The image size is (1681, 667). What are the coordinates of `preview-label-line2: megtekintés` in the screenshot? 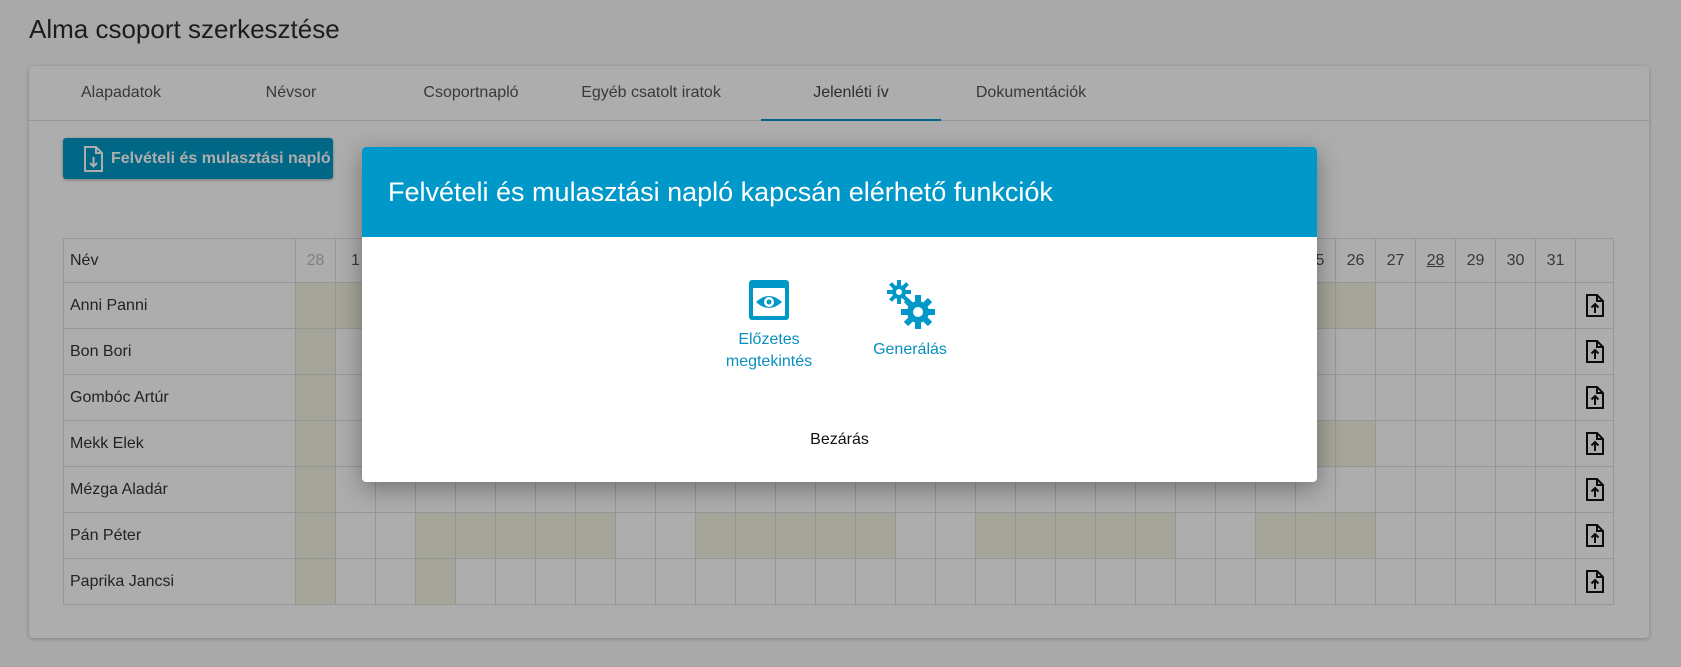 It's located at (769, 361).